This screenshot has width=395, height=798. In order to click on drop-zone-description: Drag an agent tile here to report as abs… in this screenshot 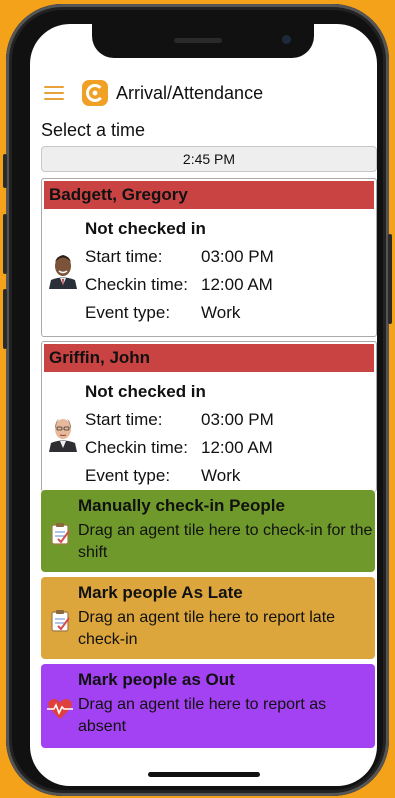, I will do `click(202, 715)`.